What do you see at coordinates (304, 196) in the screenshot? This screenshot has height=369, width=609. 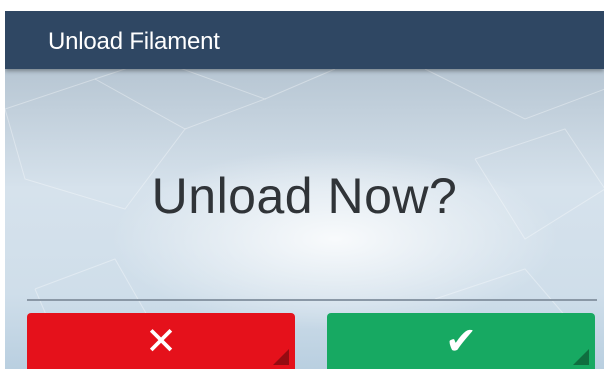 I see `unload-prompt: Unload Now?` at bounding box center [304, 196].